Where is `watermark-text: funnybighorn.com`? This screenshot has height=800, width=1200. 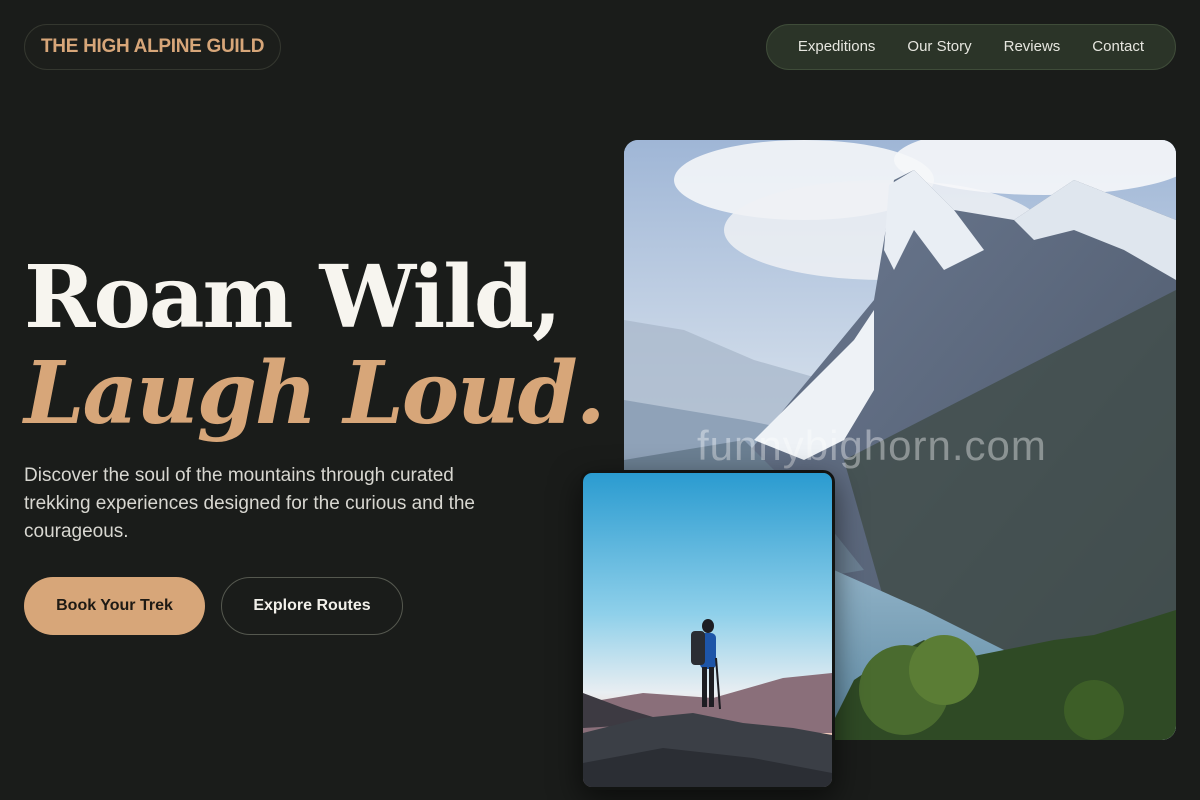 watermark-text: funnybighorn.com is located at coordinates (872, 445).